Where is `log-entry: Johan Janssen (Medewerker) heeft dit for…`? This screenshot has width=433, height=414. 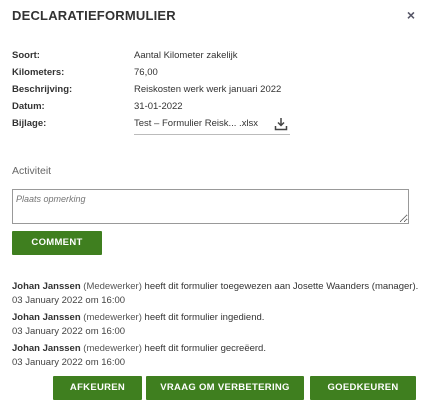 log-entry: Johan Janssen (Medewerker) heeft dit for… is located at coordinates (217, 295).